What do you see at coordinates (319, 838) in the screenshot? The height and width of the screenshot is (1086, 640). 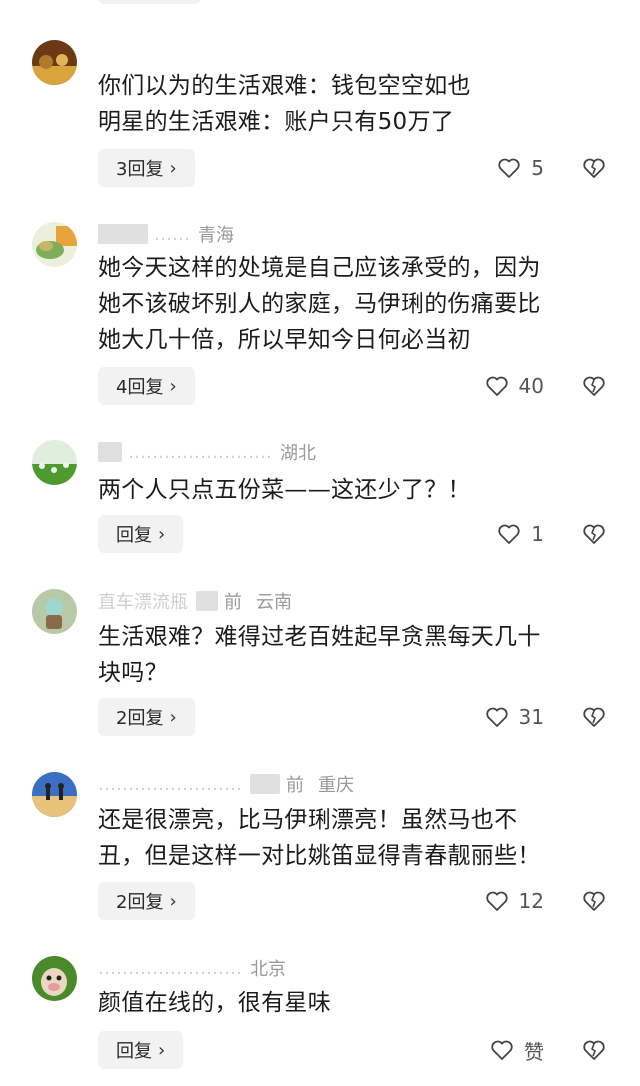 I see `comment-text: 还是很漂亮，比马伊琍漂亮！虽然马也不 丑，但是这样一对比姚笛显得青春靓丽些！` at bounding box center [319, 838].